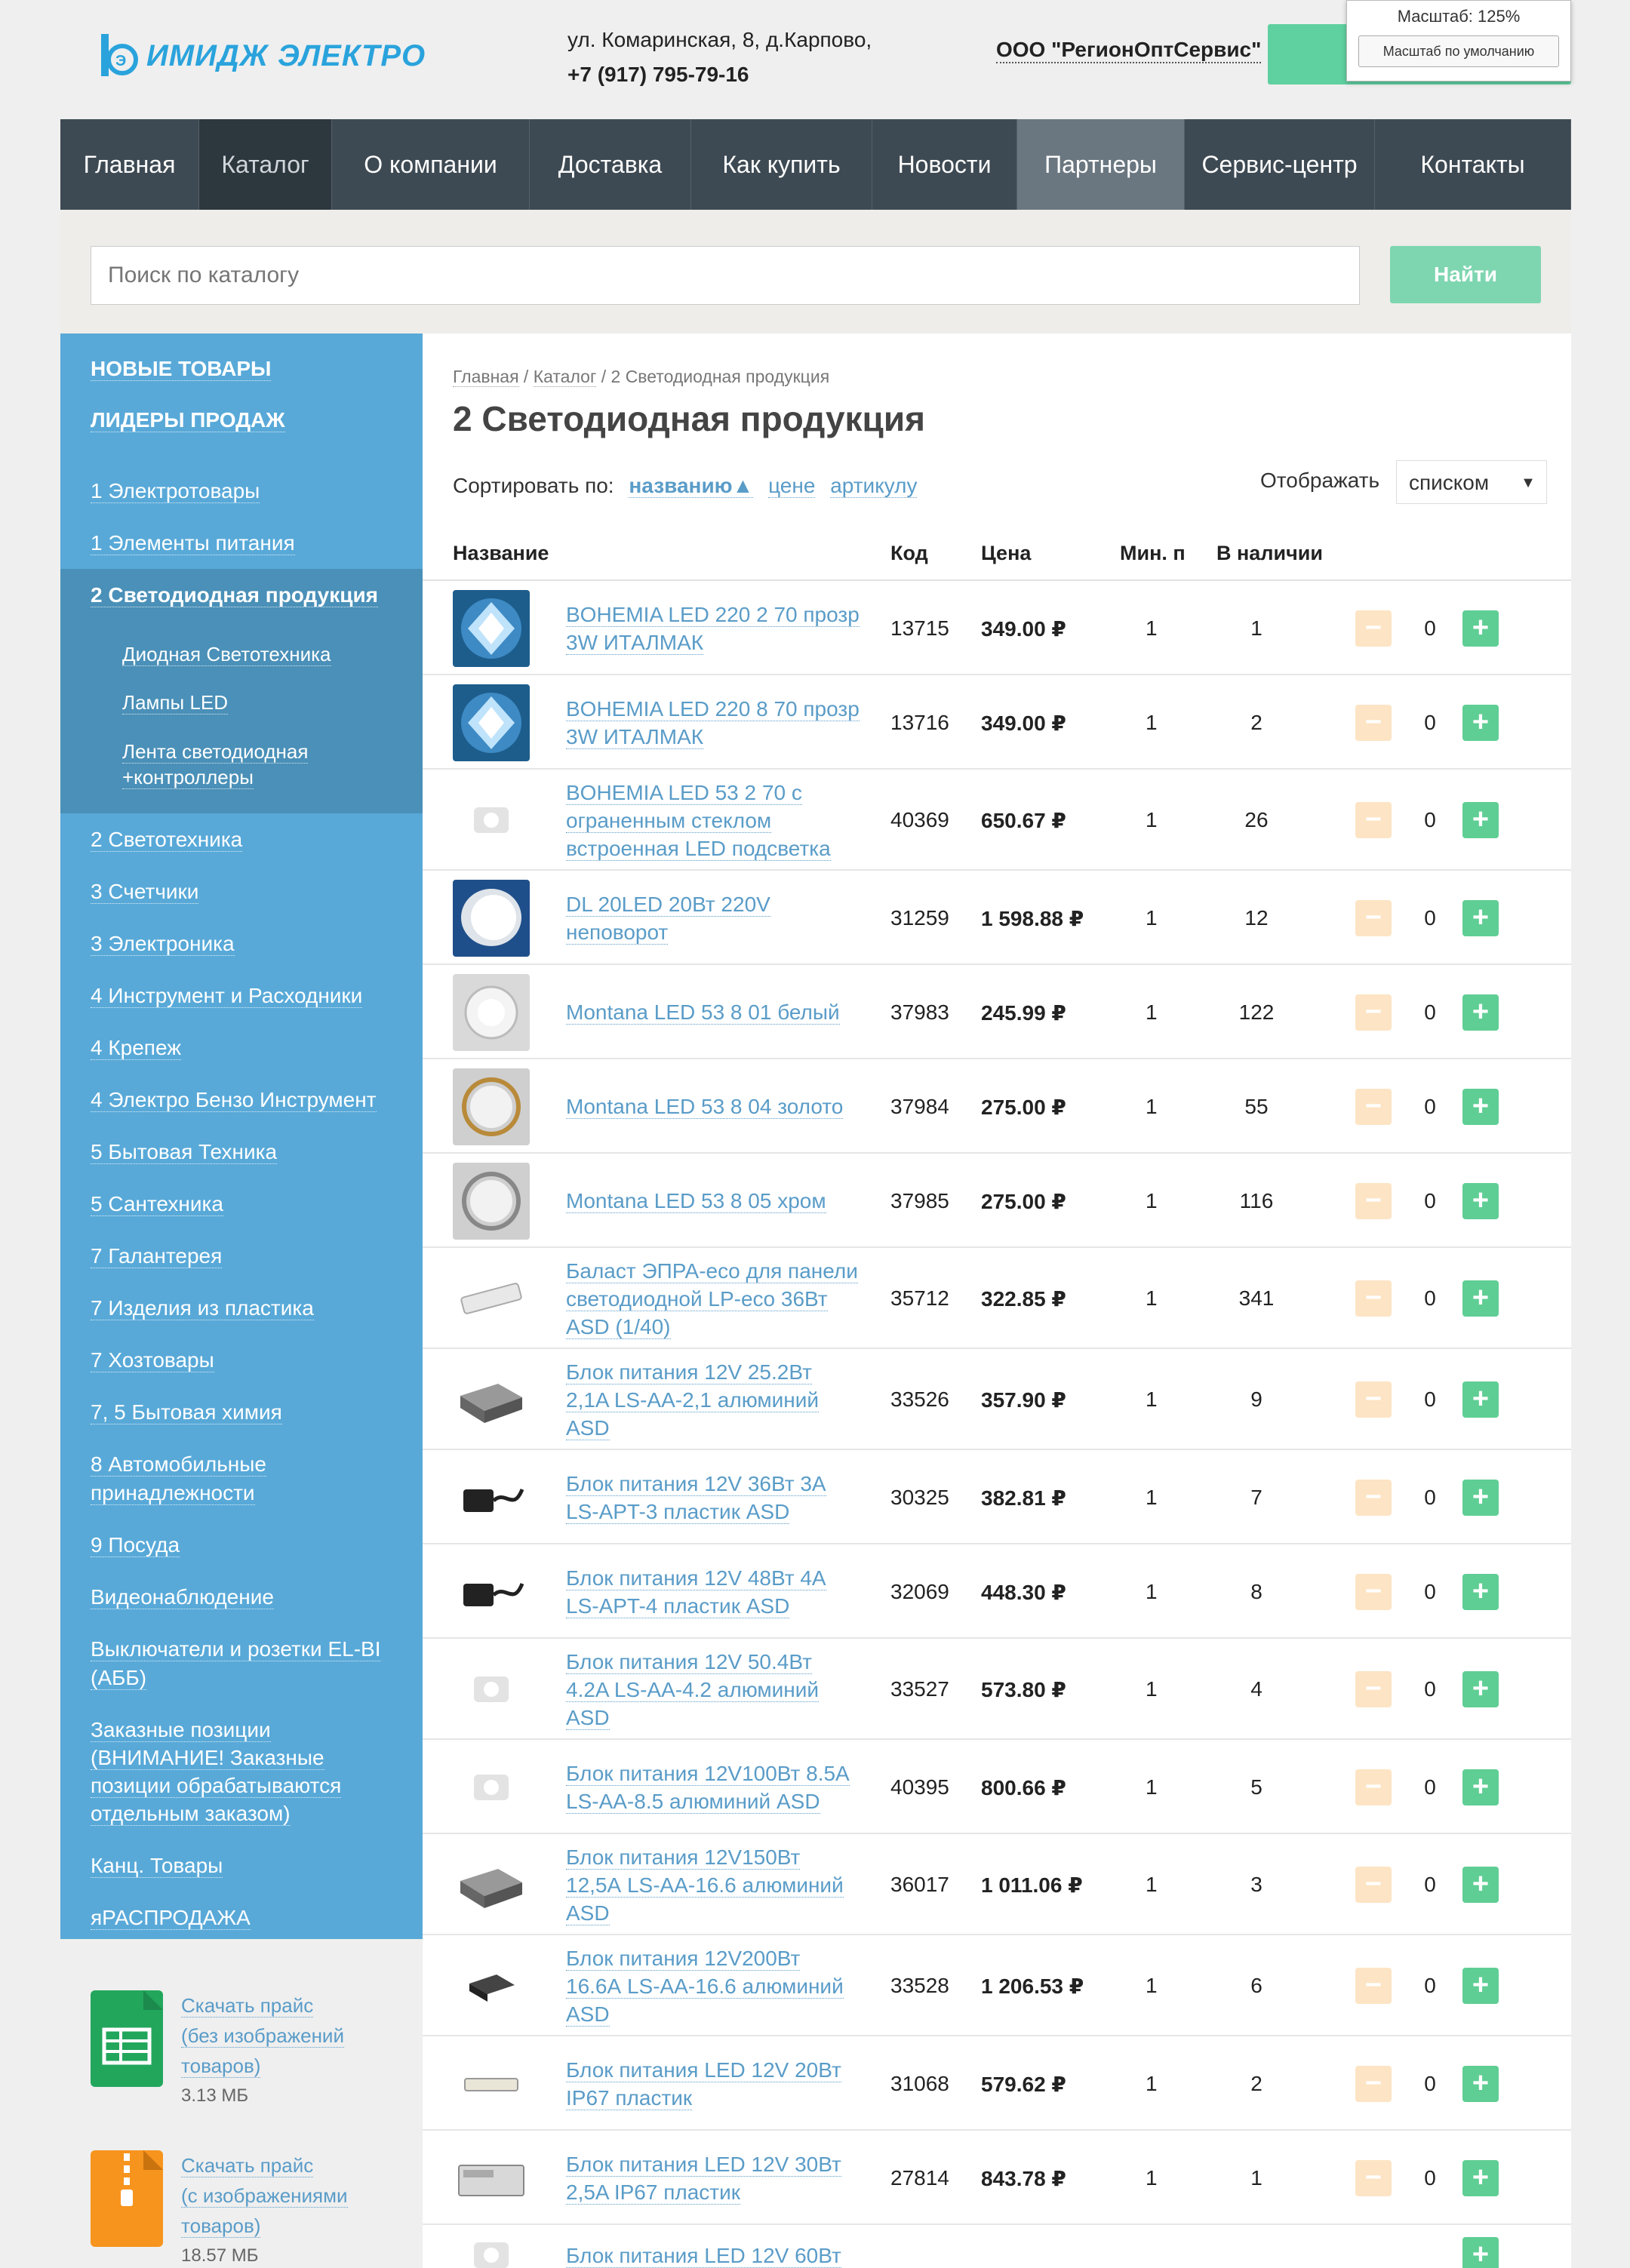 This screenshot has width=1630, height=2268. What do you see at coordinates (173, 1493) in the screenshot?
I see `sidebar-item: принадлежности` at bounding box center [173, 1493].